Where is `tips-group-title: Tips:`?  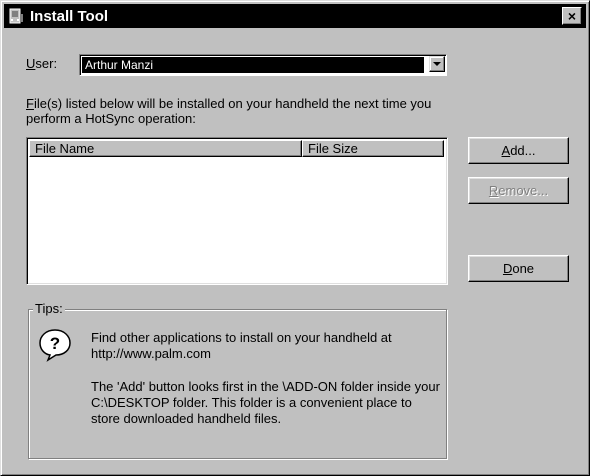
tips-group-title: Tips: is located at coordinates (49, 308).